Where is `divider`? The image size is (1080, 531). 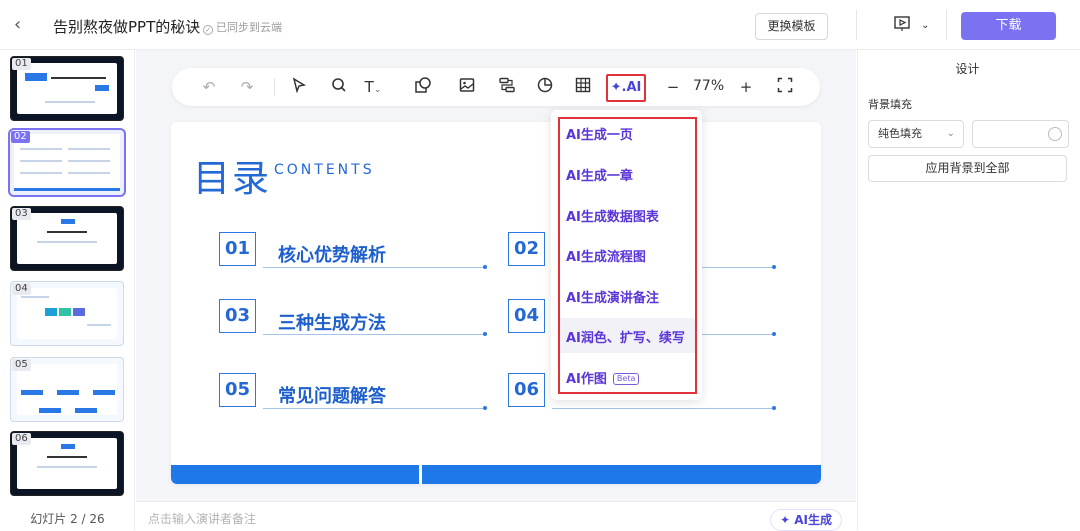
divider is located at coordinates (856, 25).